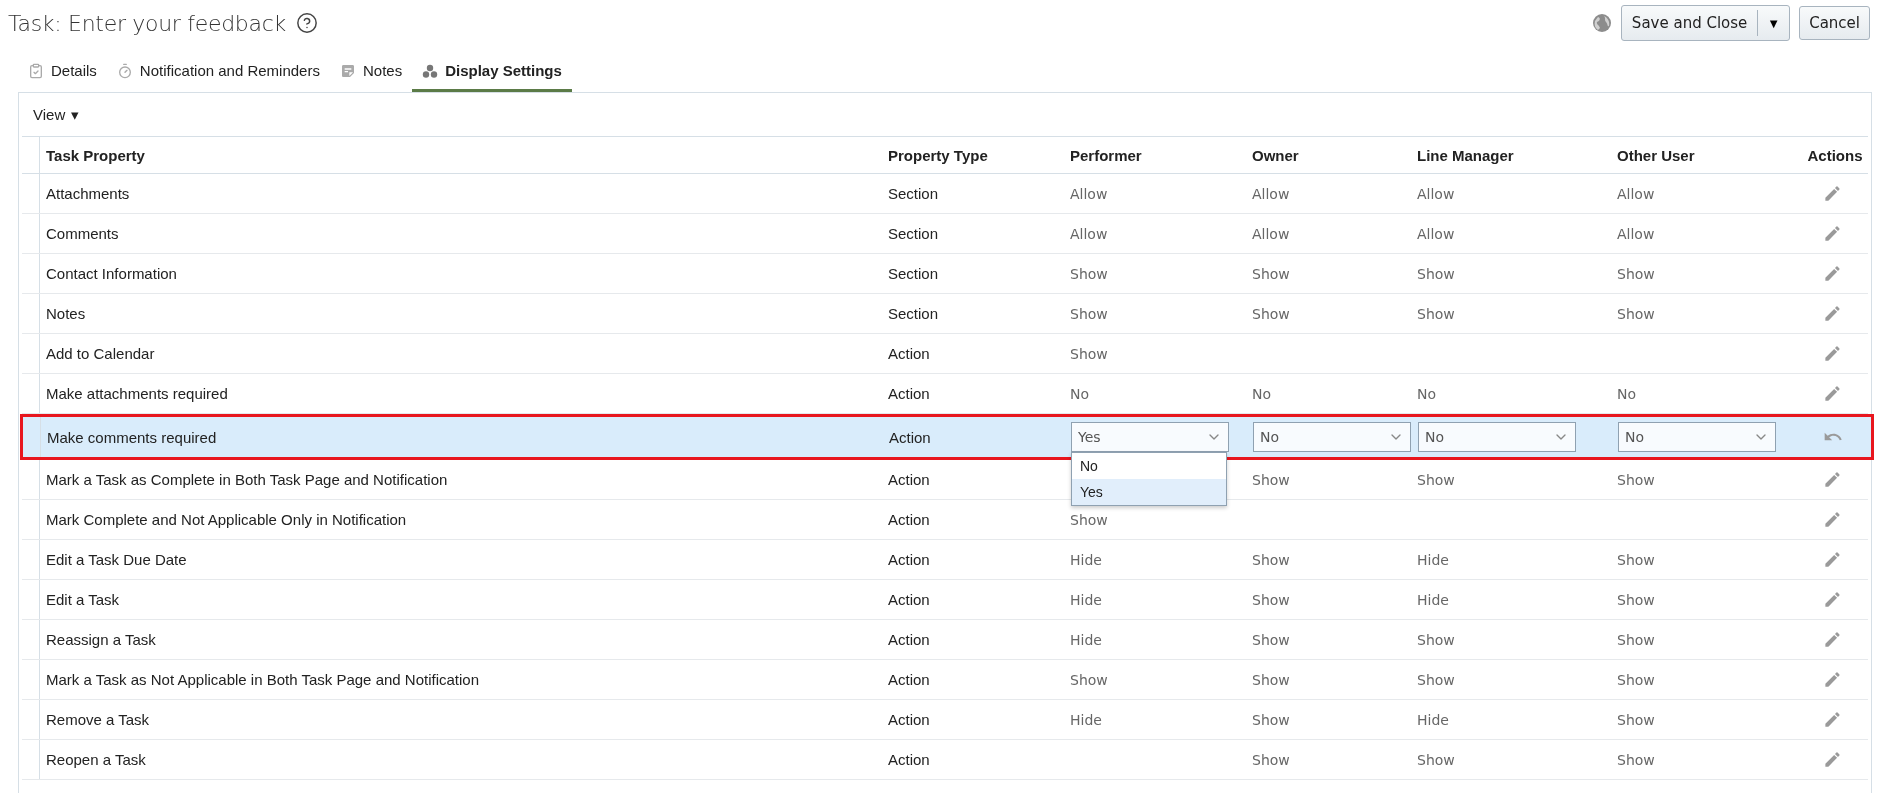  I want to click on table-cell-text: Reassign a Task, so click(101, 639).